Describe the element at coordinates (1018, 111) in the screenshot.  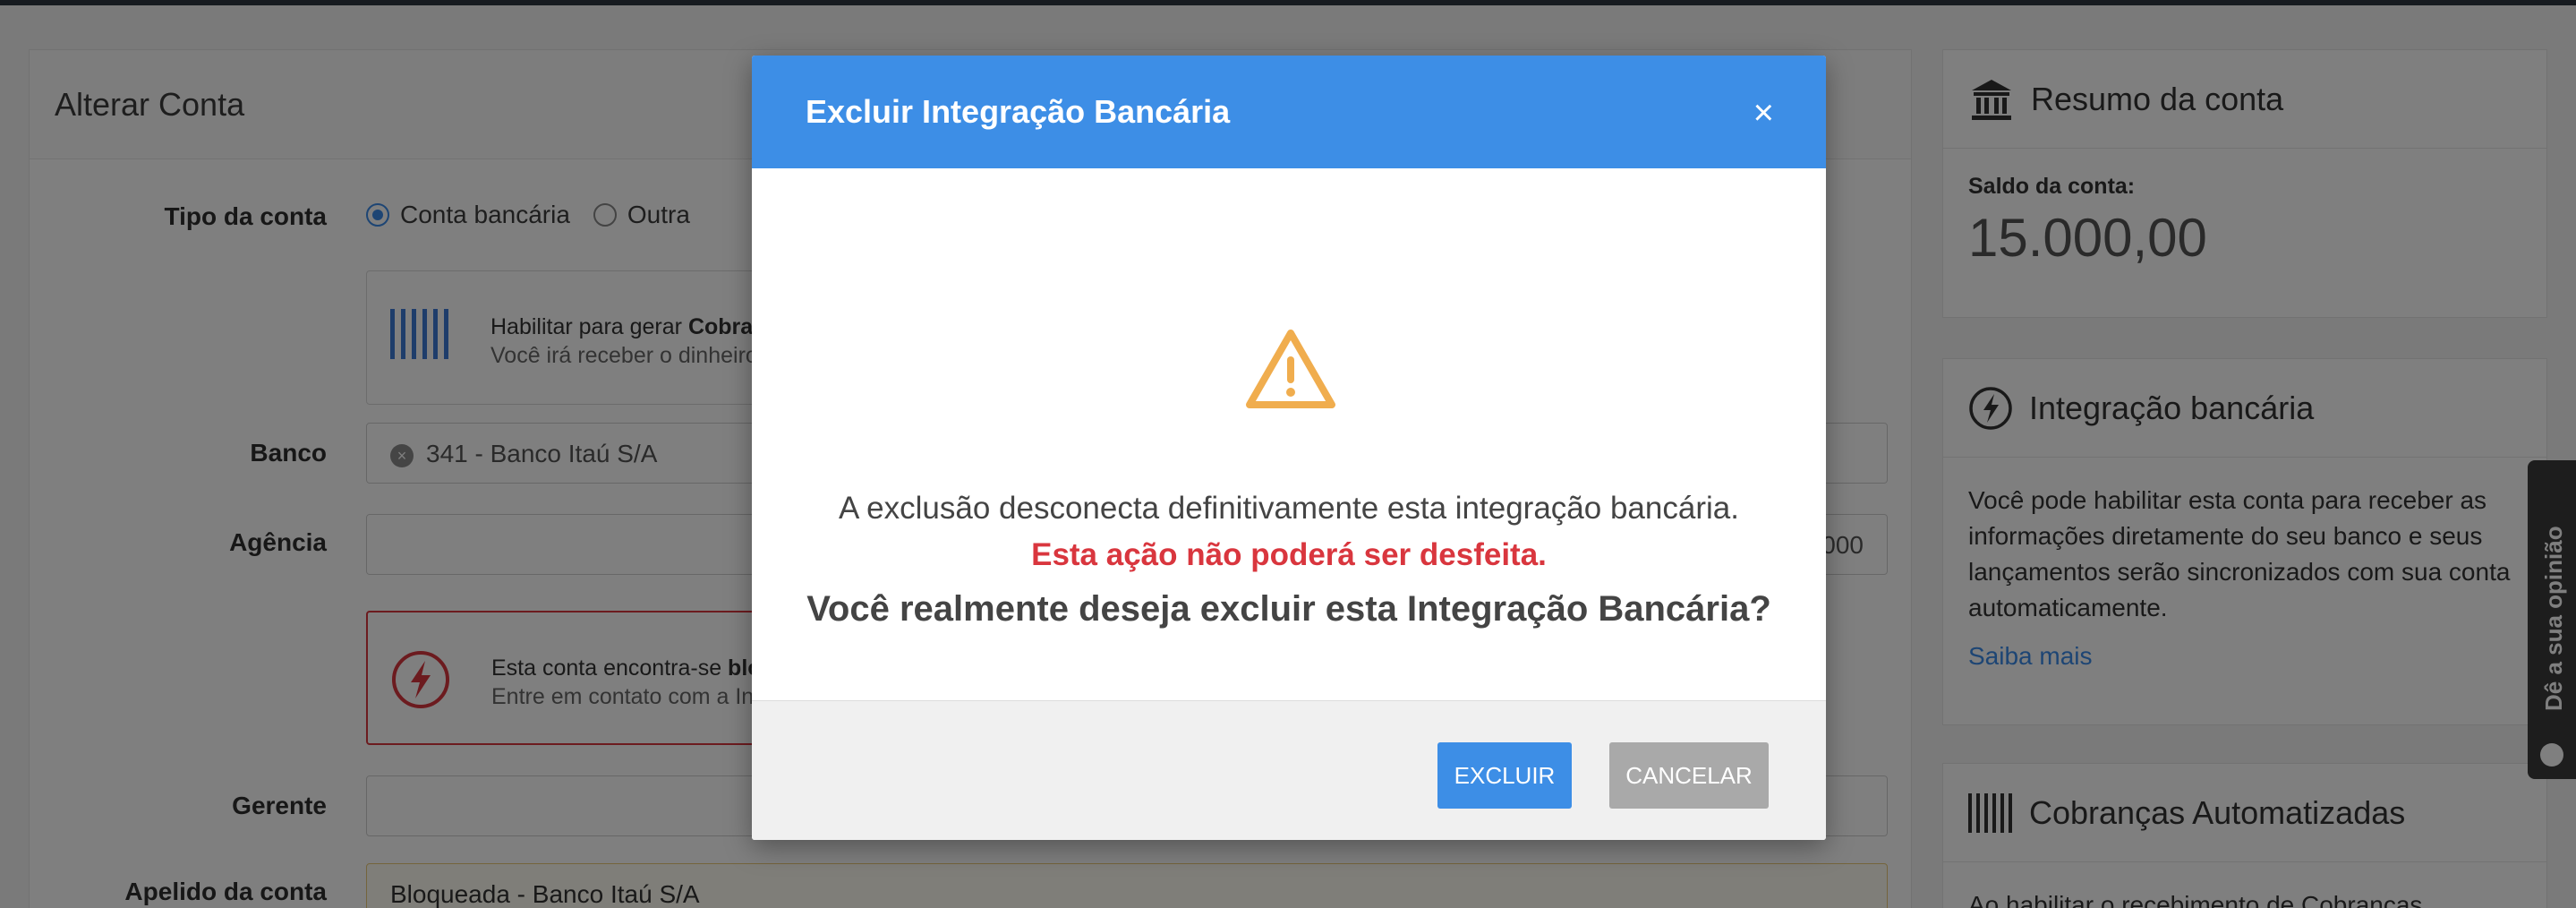
I see `modal-title: Excluir Integração Bancária` at that location.